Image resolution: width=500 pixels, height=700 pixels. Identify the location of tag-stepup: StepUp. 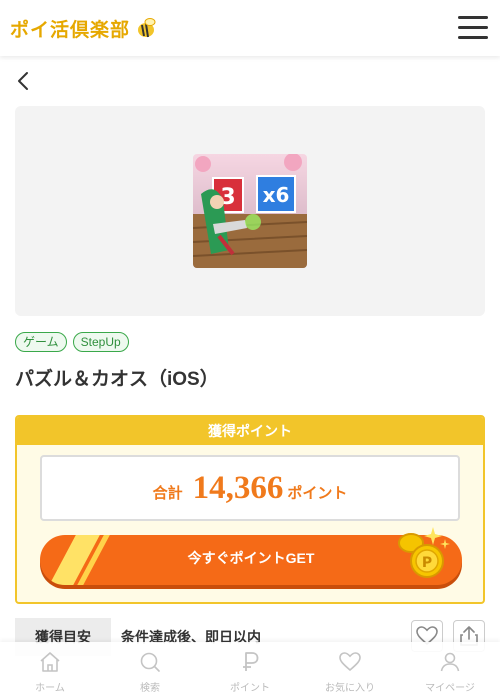
(100, 342).